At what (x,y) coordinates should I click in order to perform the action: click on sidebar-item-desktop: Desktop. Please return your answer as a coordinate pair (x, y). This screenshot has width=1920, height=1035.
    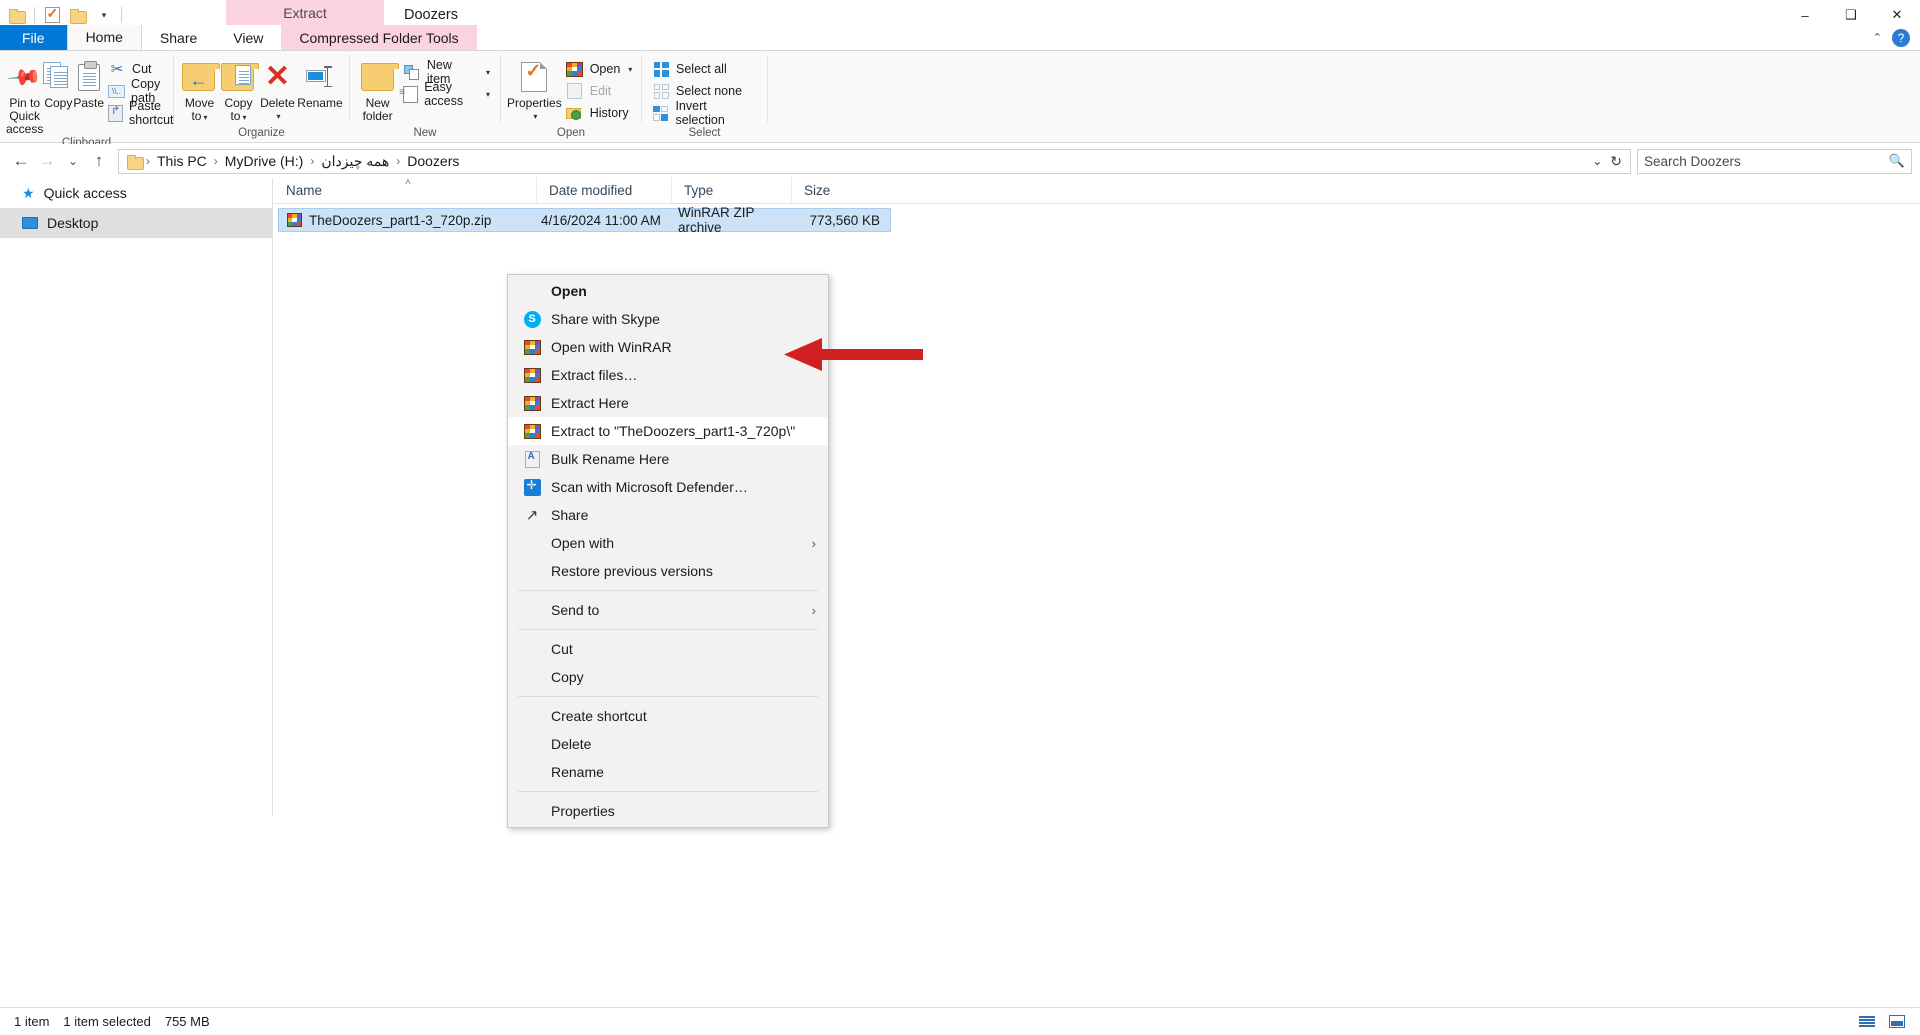
    Looking at the image, I should click on (136, 223).